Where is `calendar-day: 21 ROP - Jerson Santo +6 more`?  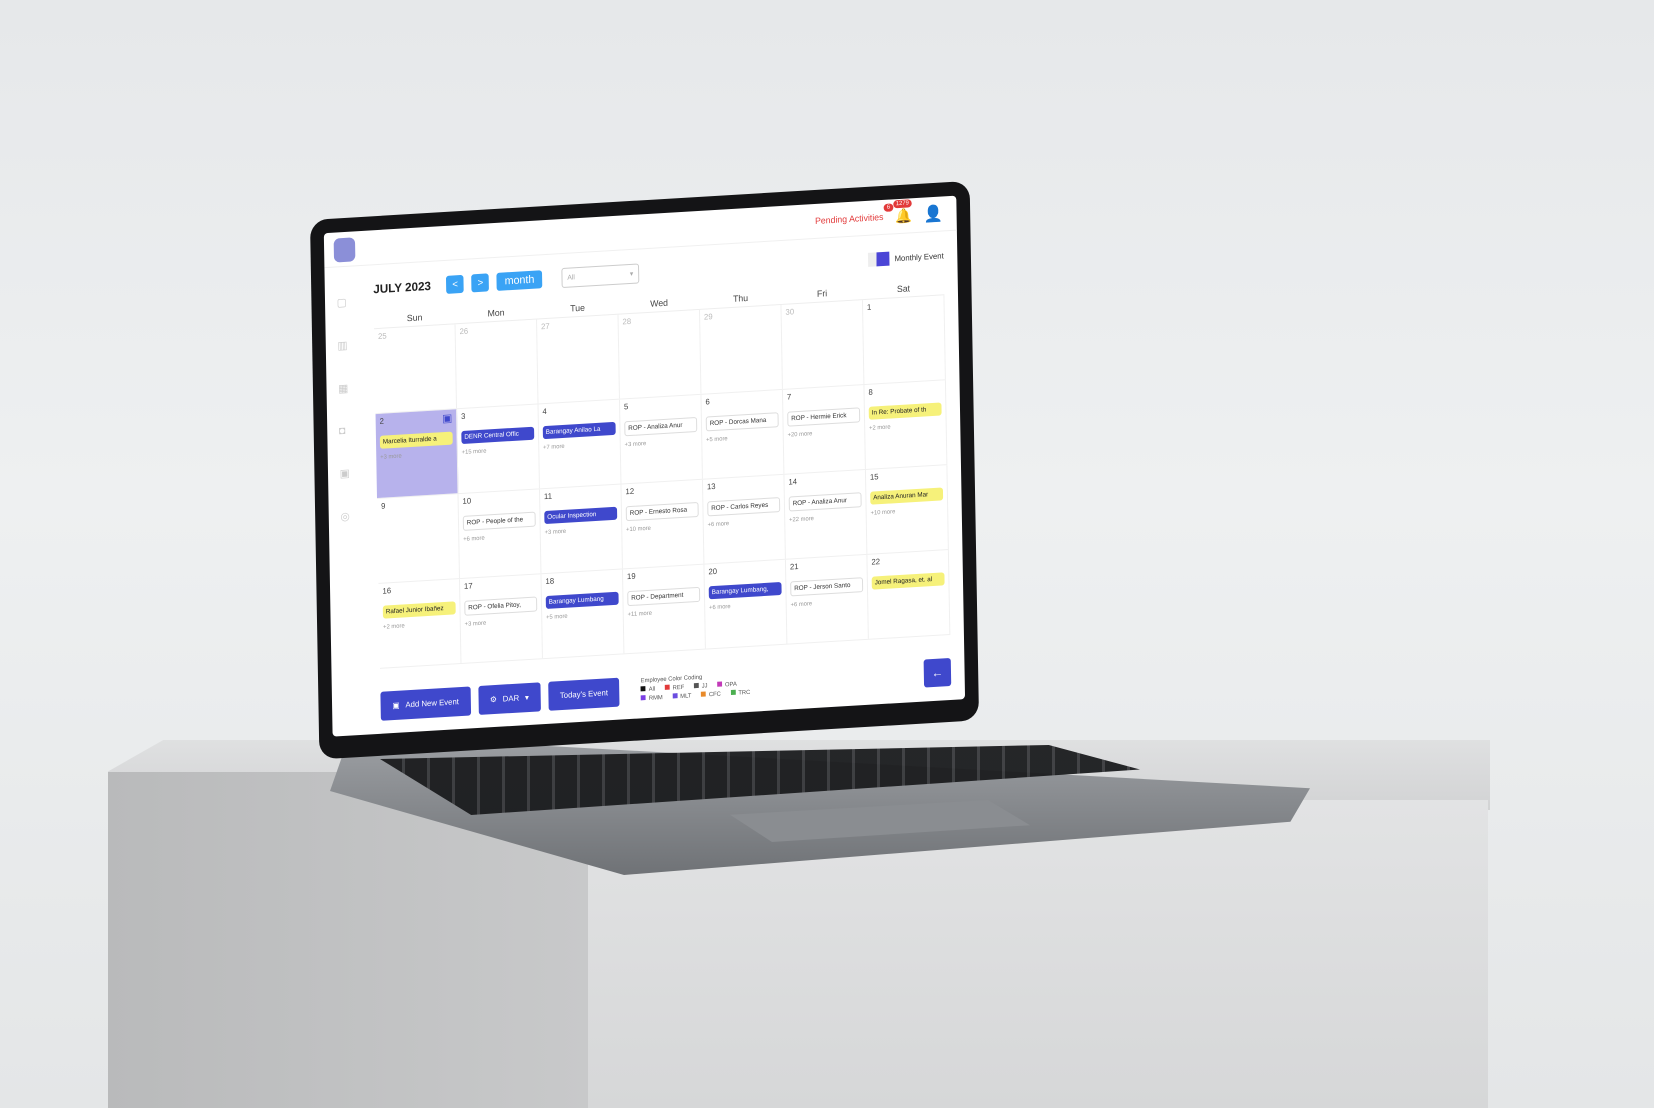 calendar-day: 21 ROP - Jerson Santo +6 more is located at coordinates (827, 599).